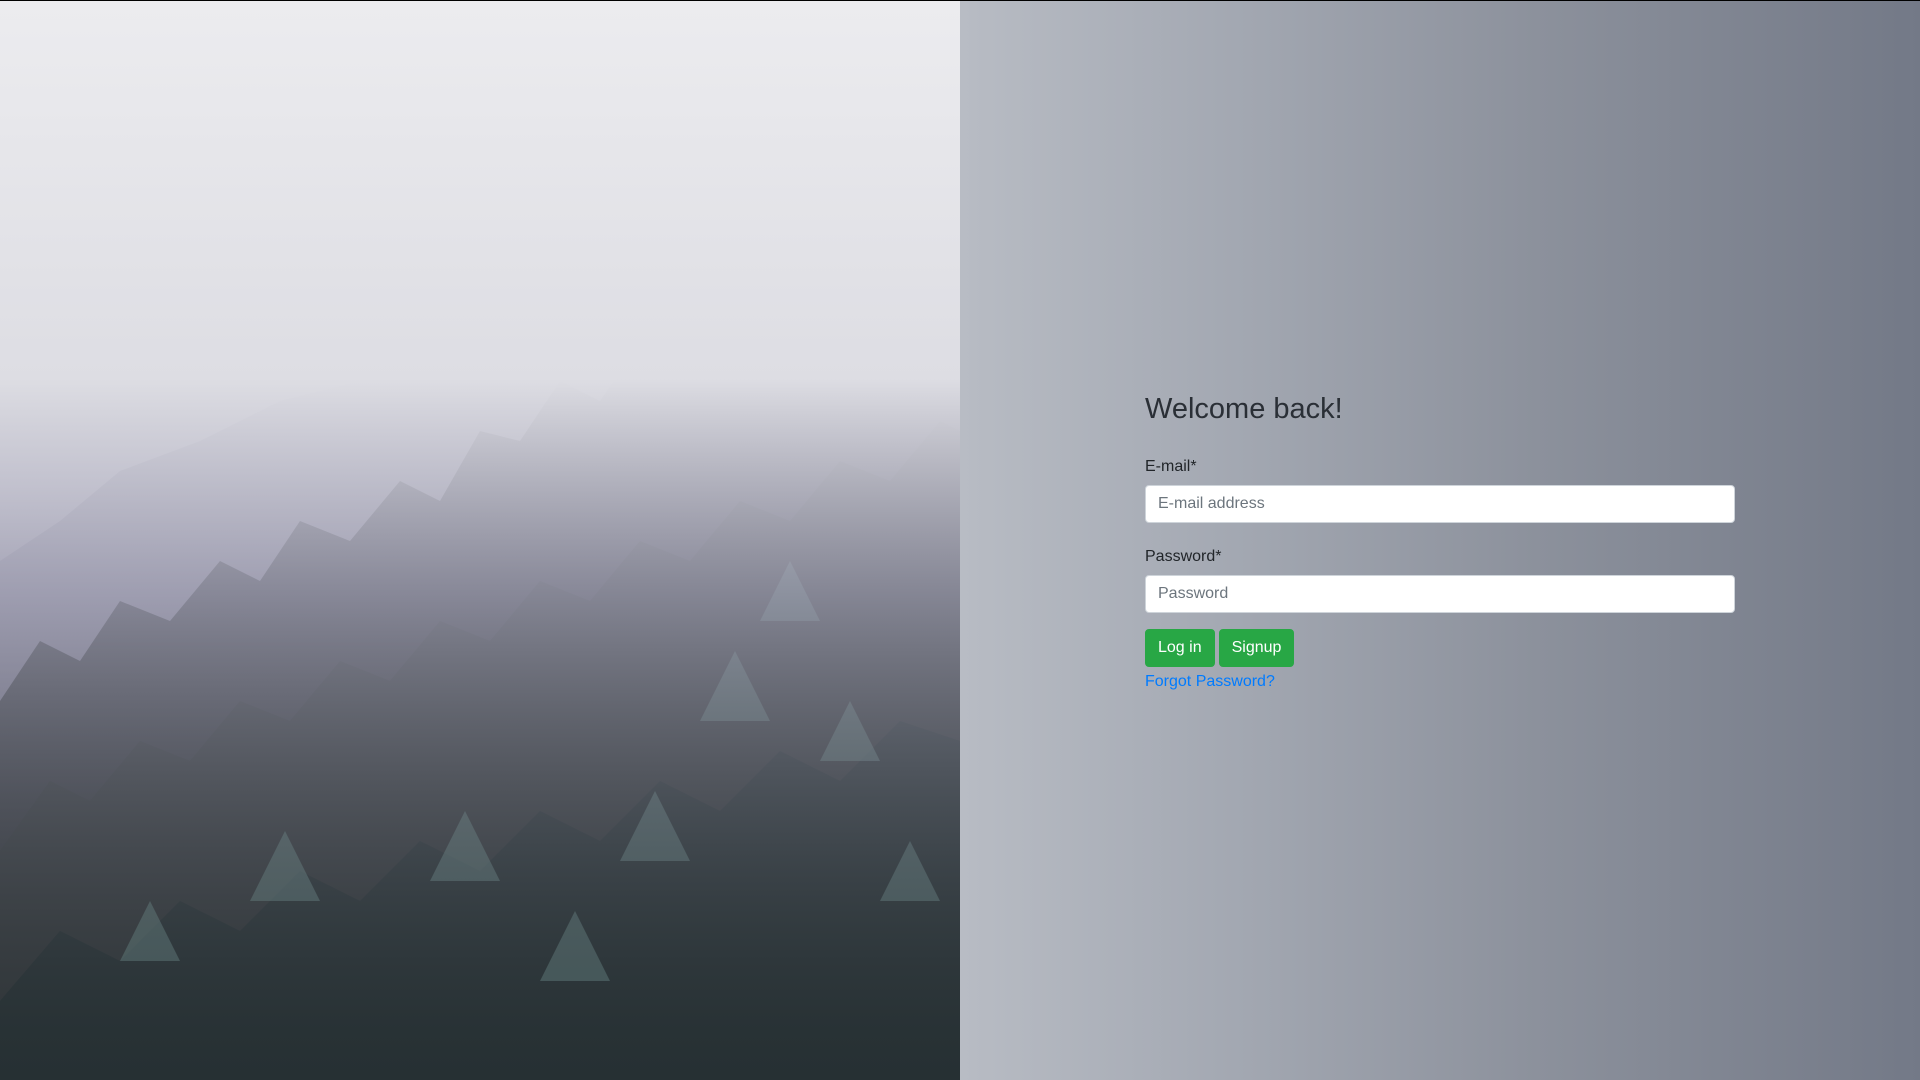 This screenshot has width=1920, height=1080. I want to click on signup-button: Signup, so click(1256, 648).